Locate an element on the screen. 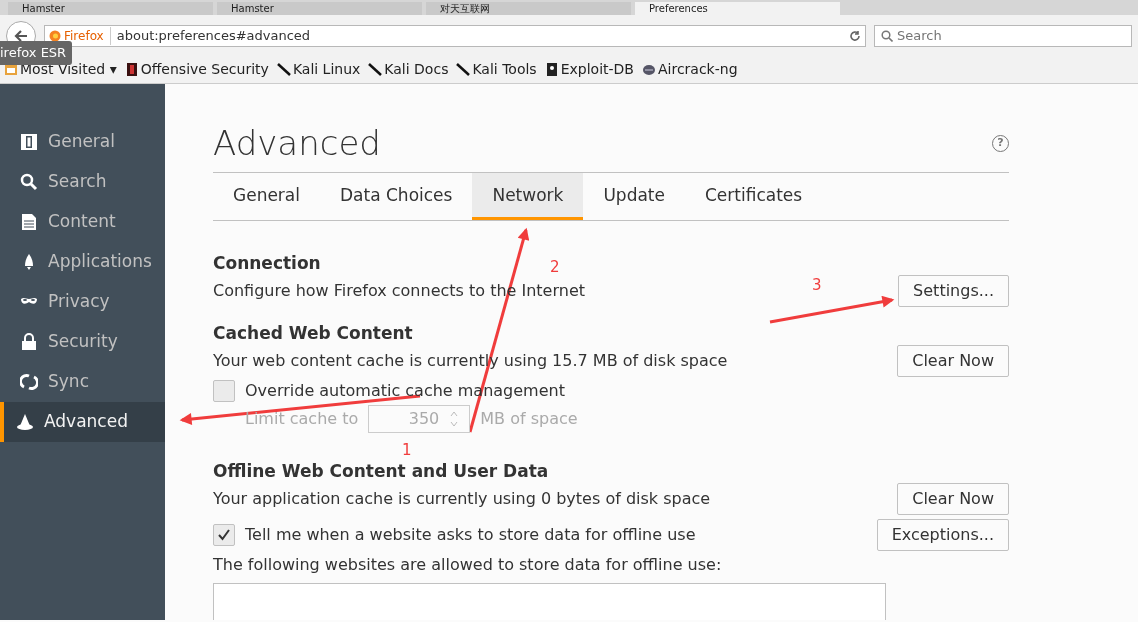  bookmark-link: Kali Tools is located at coordinates (496, 69).